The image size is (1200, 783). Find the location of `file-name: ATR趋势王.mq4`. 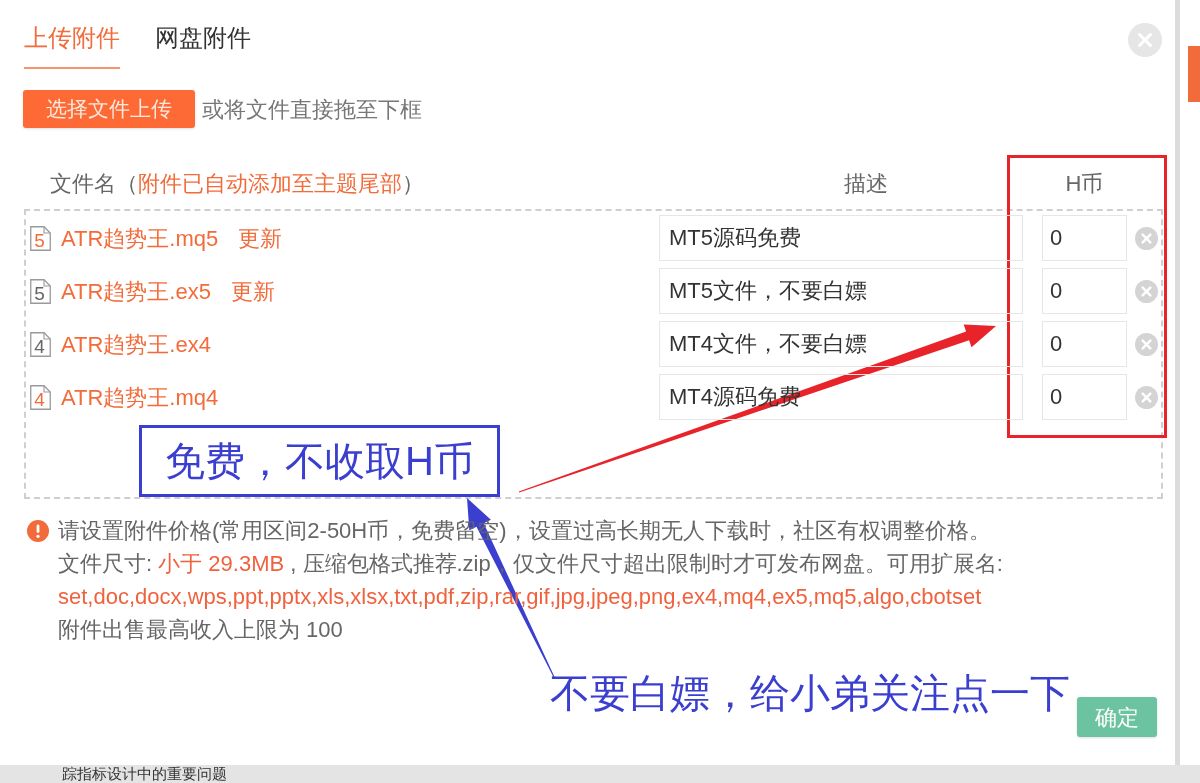

file-name: ATR趋势王.mq4 is located at coordinates (140, 397).